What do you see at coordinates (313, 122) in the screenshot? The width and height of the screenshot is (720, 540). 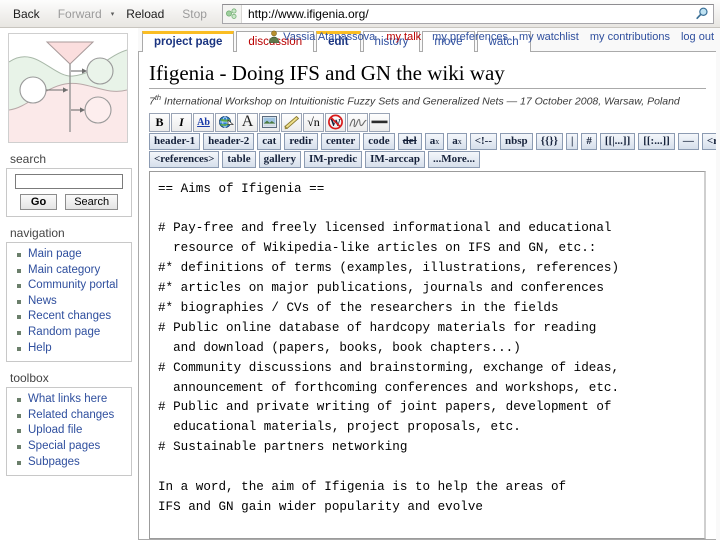 I see `math-formula-icon: √n` at bounding box center [313, 122].